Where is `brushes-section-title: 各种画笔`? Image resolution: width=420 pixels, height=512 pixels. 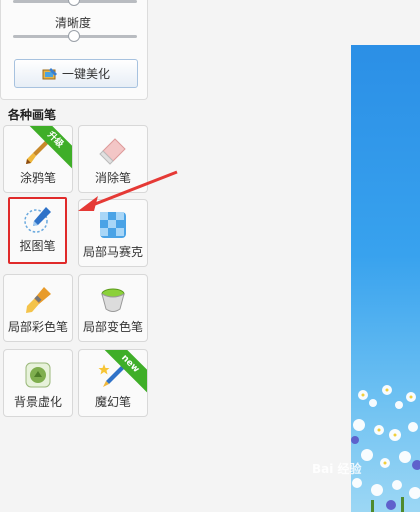
brushes-section-title: 各种画笔 is located at coordinates (32, 115).